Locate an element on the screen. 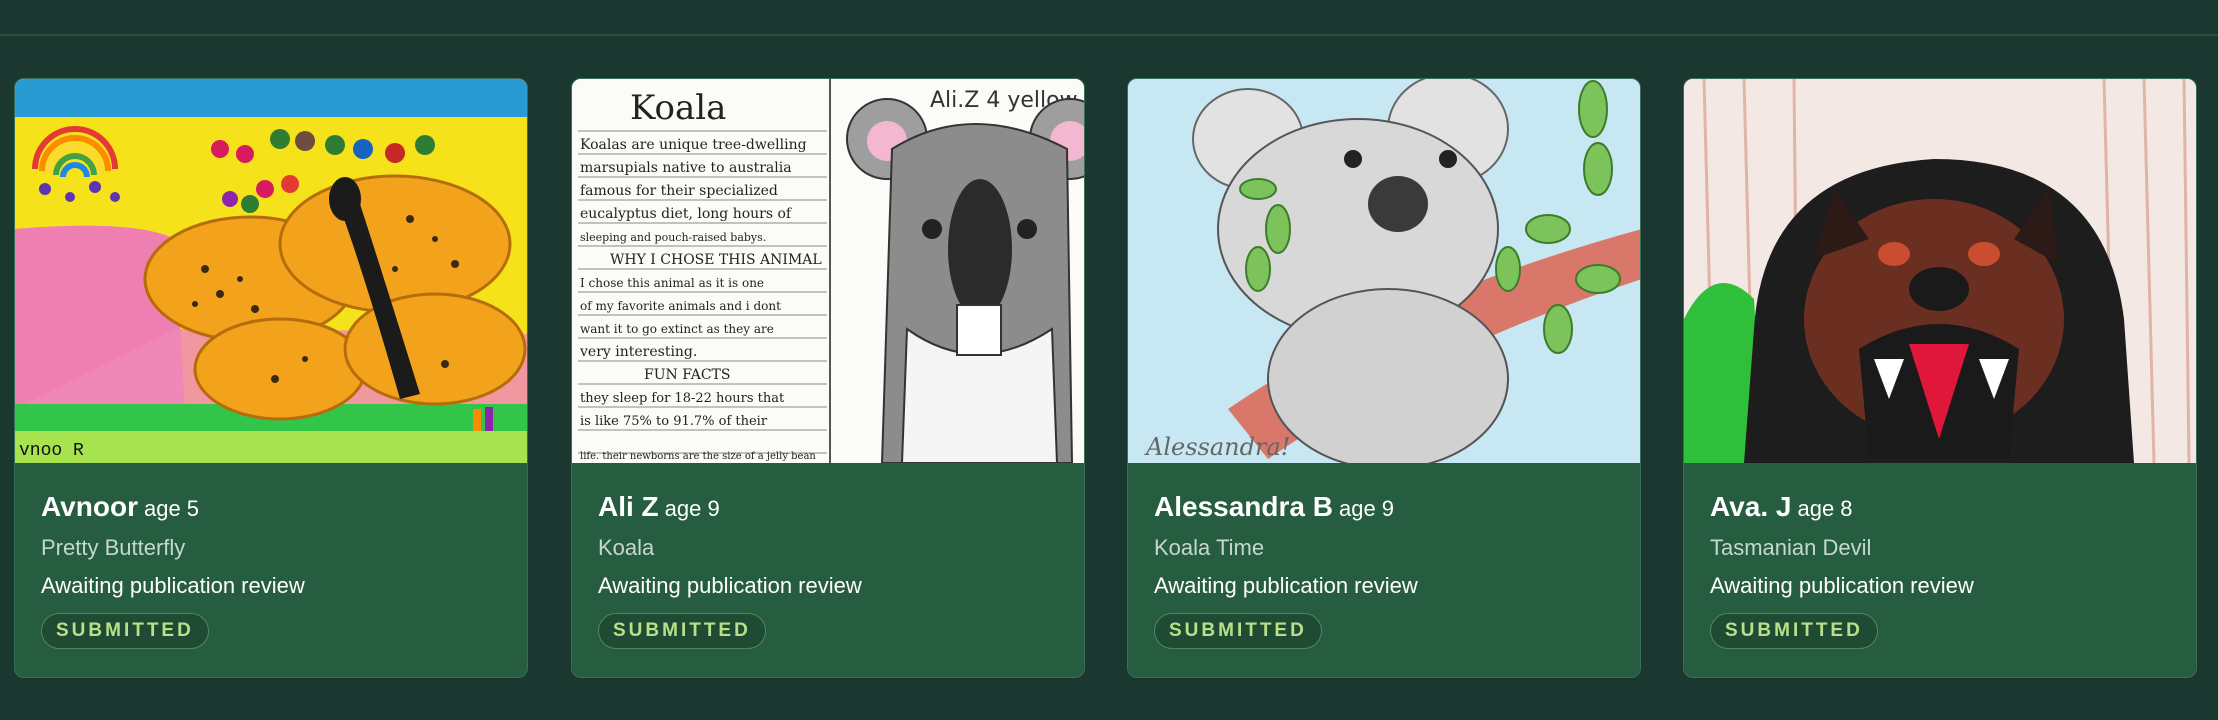 The height and width of the screenshot is (720, 2218). artist-name: Avnoor is located at coordinates (89, 506).